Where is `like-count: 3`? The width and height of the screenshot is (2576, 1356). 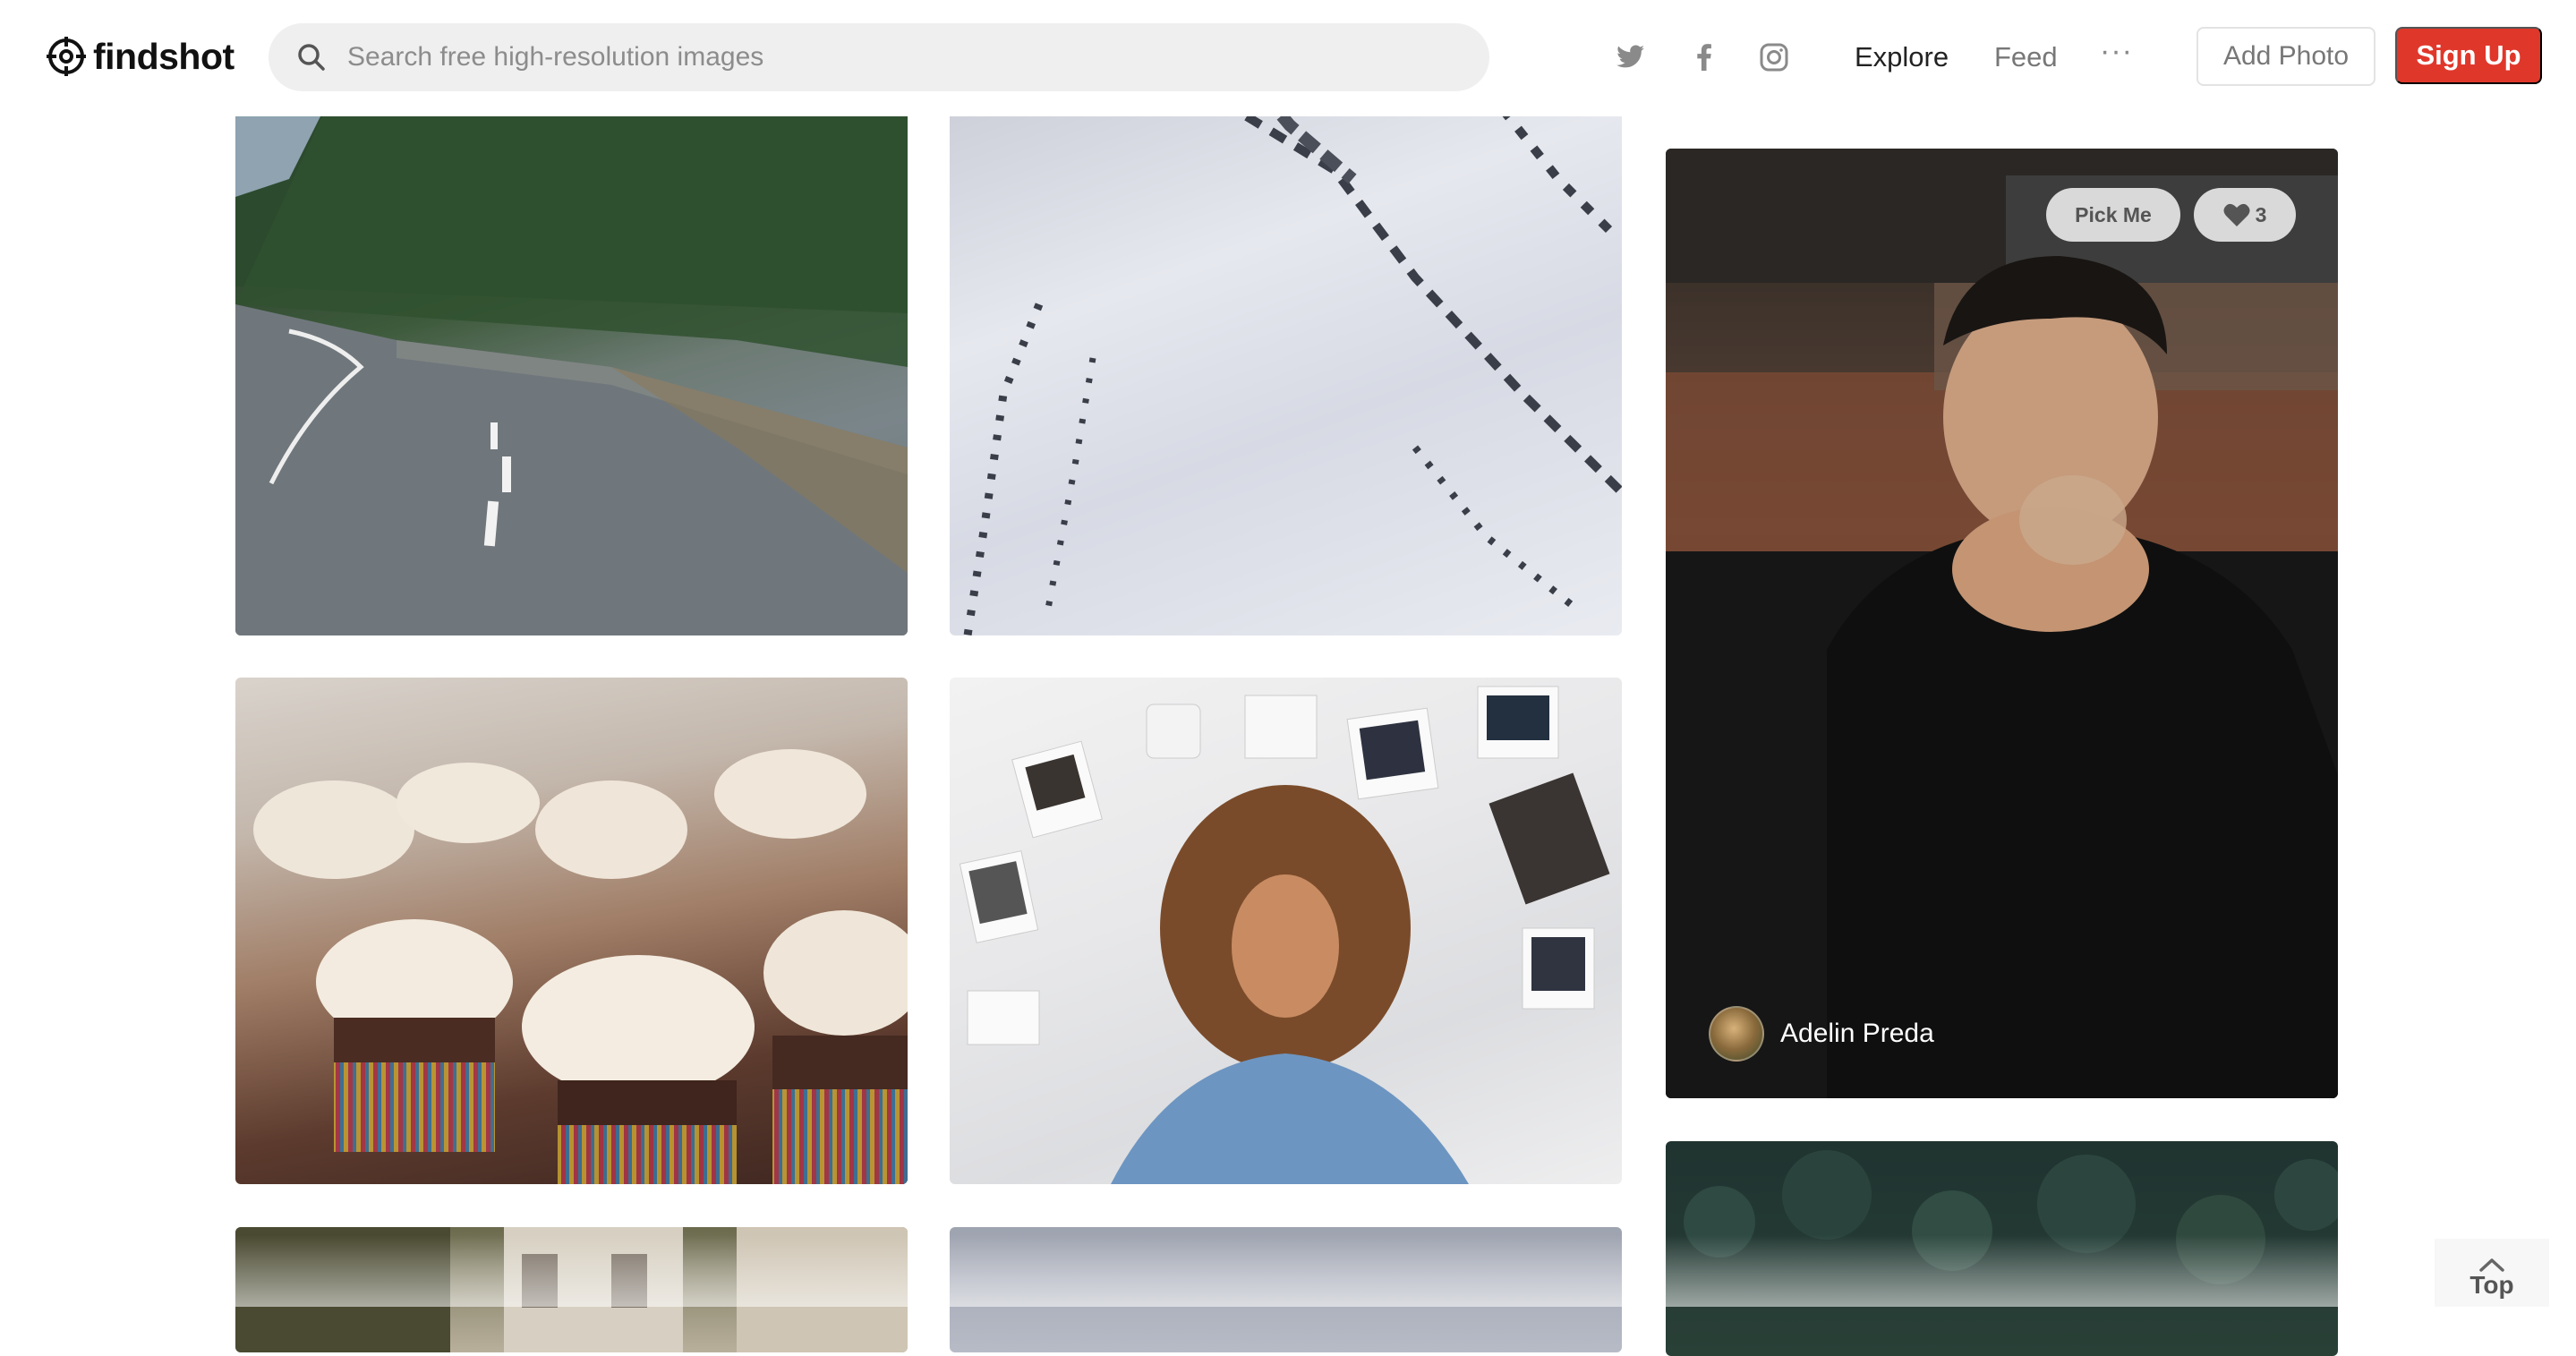
like-count: 3 is located at coordinates (2261, 214).